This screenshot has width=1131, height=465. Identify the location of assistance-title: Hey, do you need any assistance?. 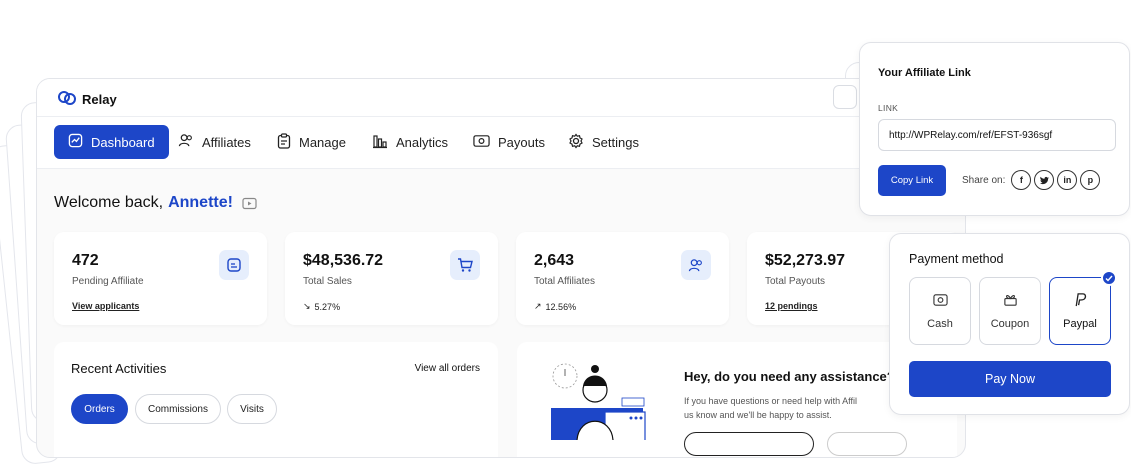
(789, 376).